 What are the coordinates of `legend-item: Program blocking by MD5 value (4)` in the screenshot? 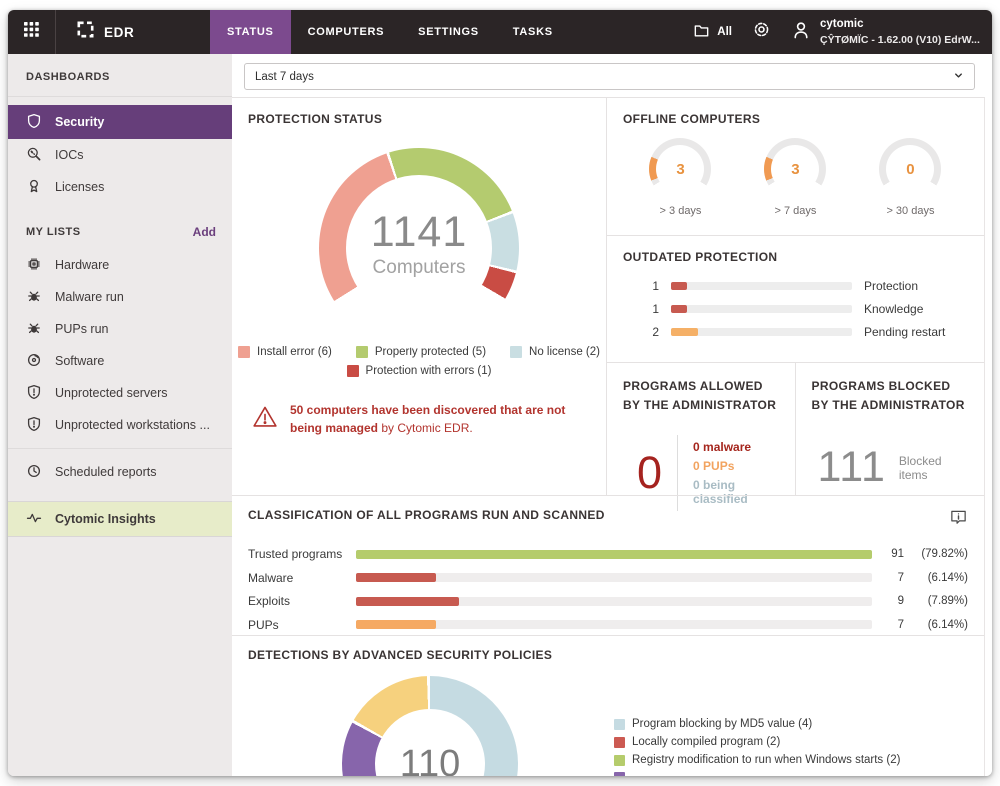 It's located at (757, 724).